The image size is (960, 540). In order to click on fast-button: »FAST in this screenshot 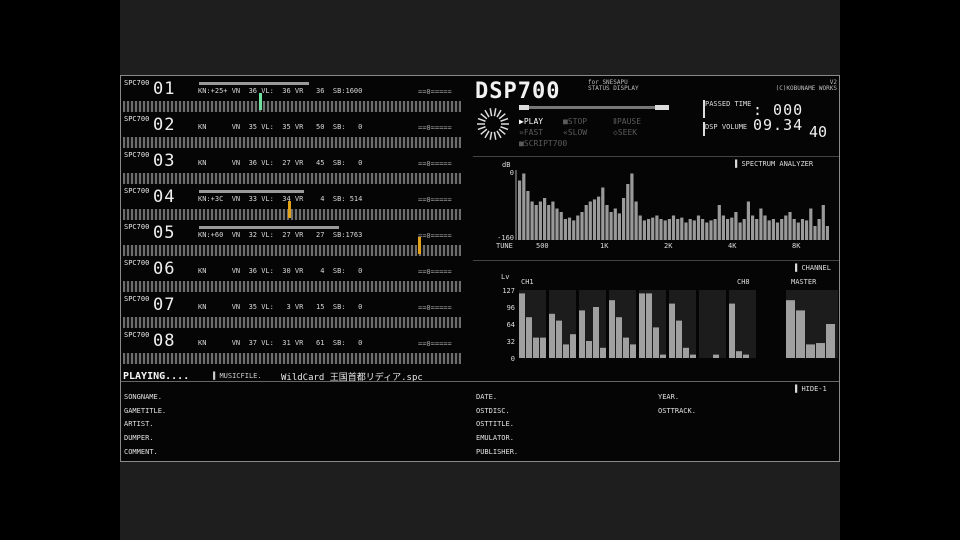, I will do `click(531, 132)`.